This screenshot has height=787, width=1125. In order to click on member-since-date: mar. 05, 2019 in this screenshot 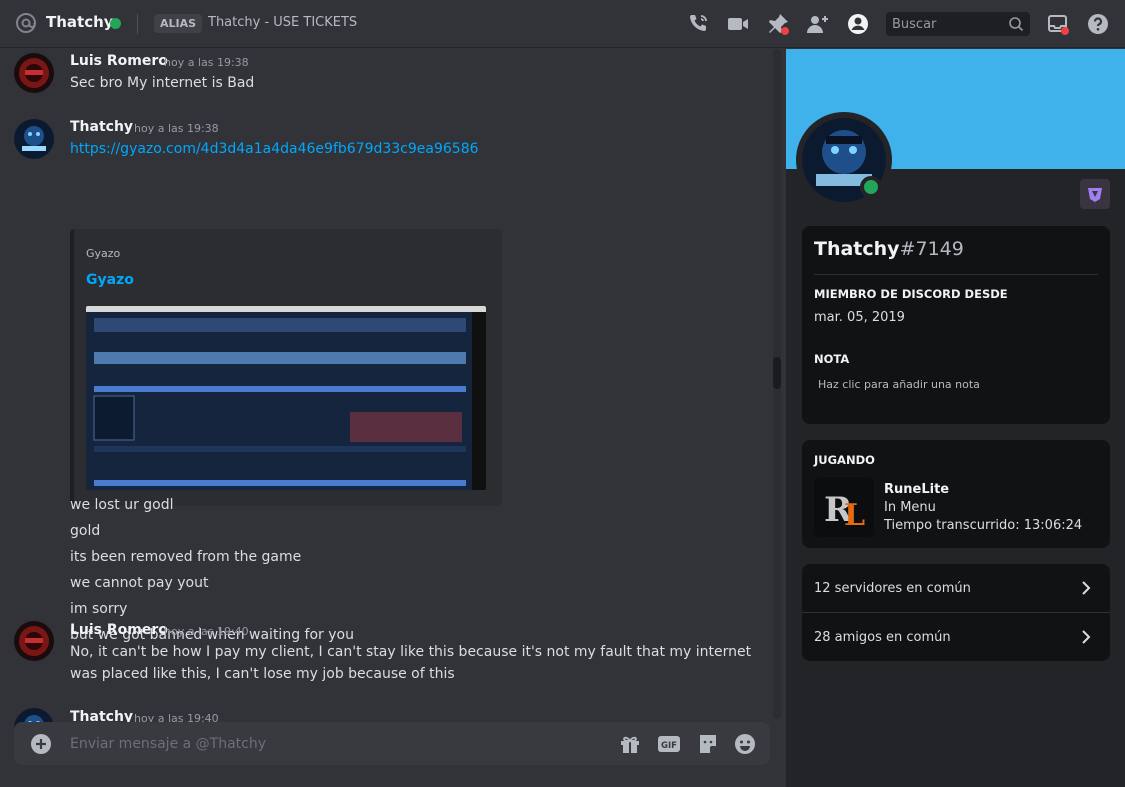, I will do `click(859, 317)`.